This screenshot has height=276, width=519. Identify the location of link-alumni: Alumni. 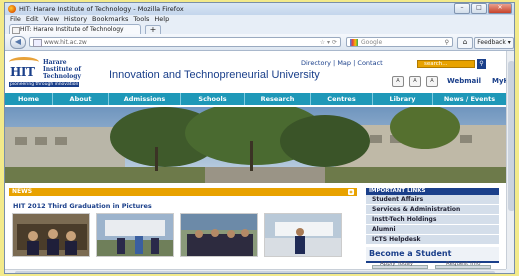
(432, 230).